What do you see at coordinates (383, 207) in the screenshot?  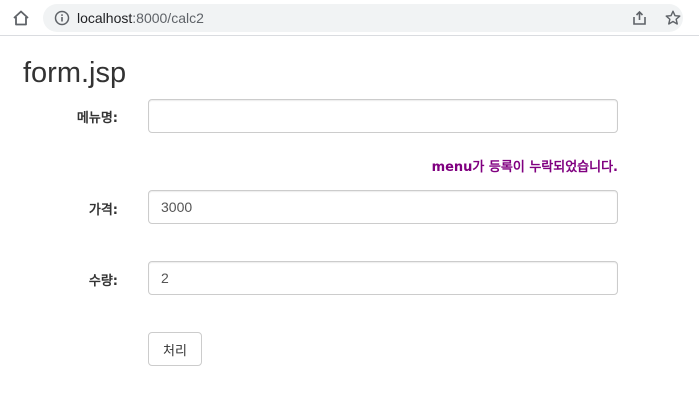 I see `price-input` at bounding box center [383, 207].